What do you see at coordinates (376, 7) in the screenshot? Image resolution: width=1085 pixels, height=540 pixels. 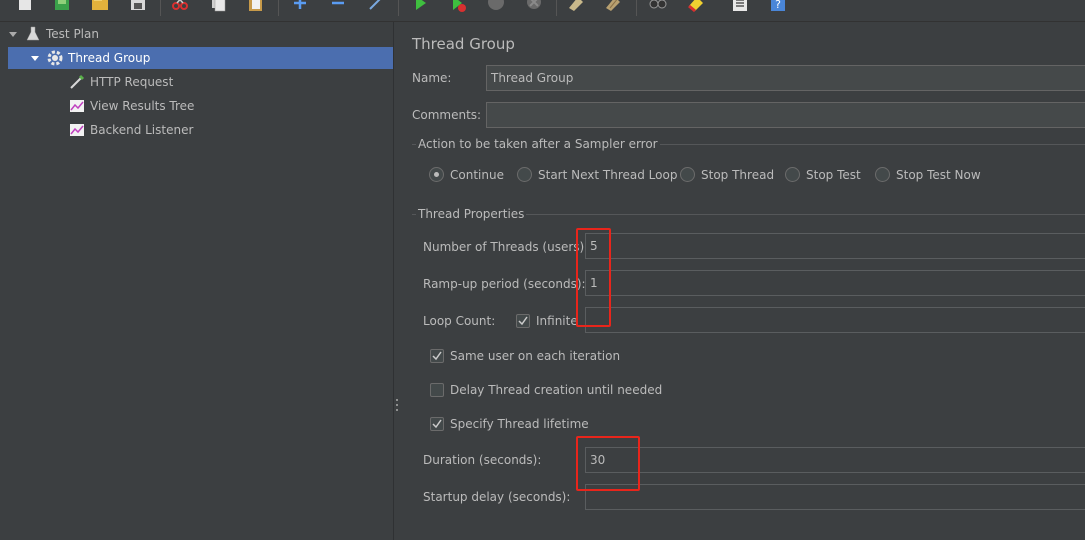 I see `toggle-icon` at bounding box center [376, 7].